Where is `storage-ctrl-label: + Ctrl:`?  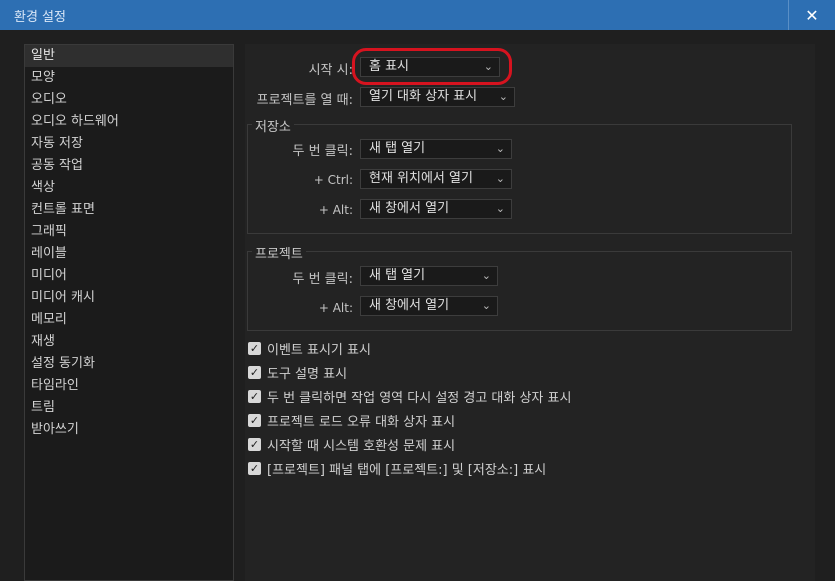 storage-ctrl-label: + Ctrl: is located at coordinates (333, 180).